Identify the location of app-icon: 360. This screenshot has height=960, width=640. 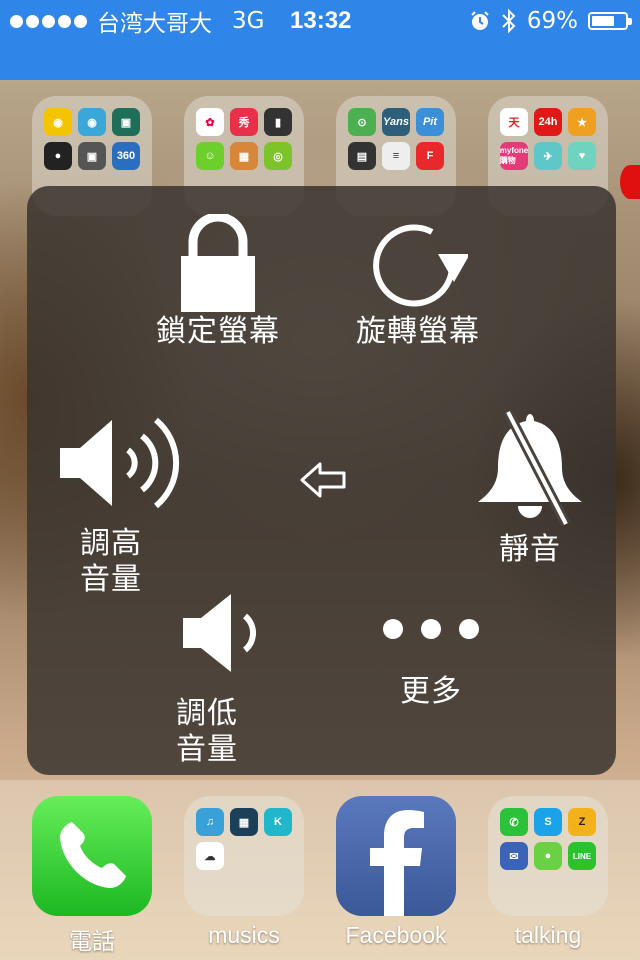
(126, 156).